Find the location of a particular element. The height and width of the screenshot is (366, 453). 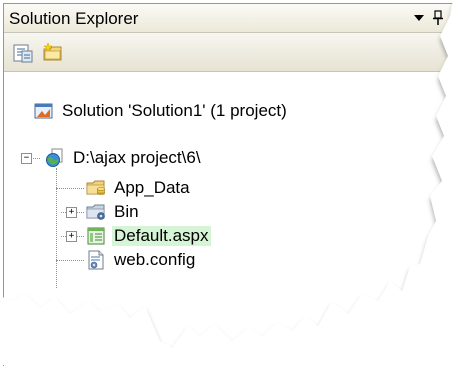

config-file-icon is located at coordinates (96, 260).